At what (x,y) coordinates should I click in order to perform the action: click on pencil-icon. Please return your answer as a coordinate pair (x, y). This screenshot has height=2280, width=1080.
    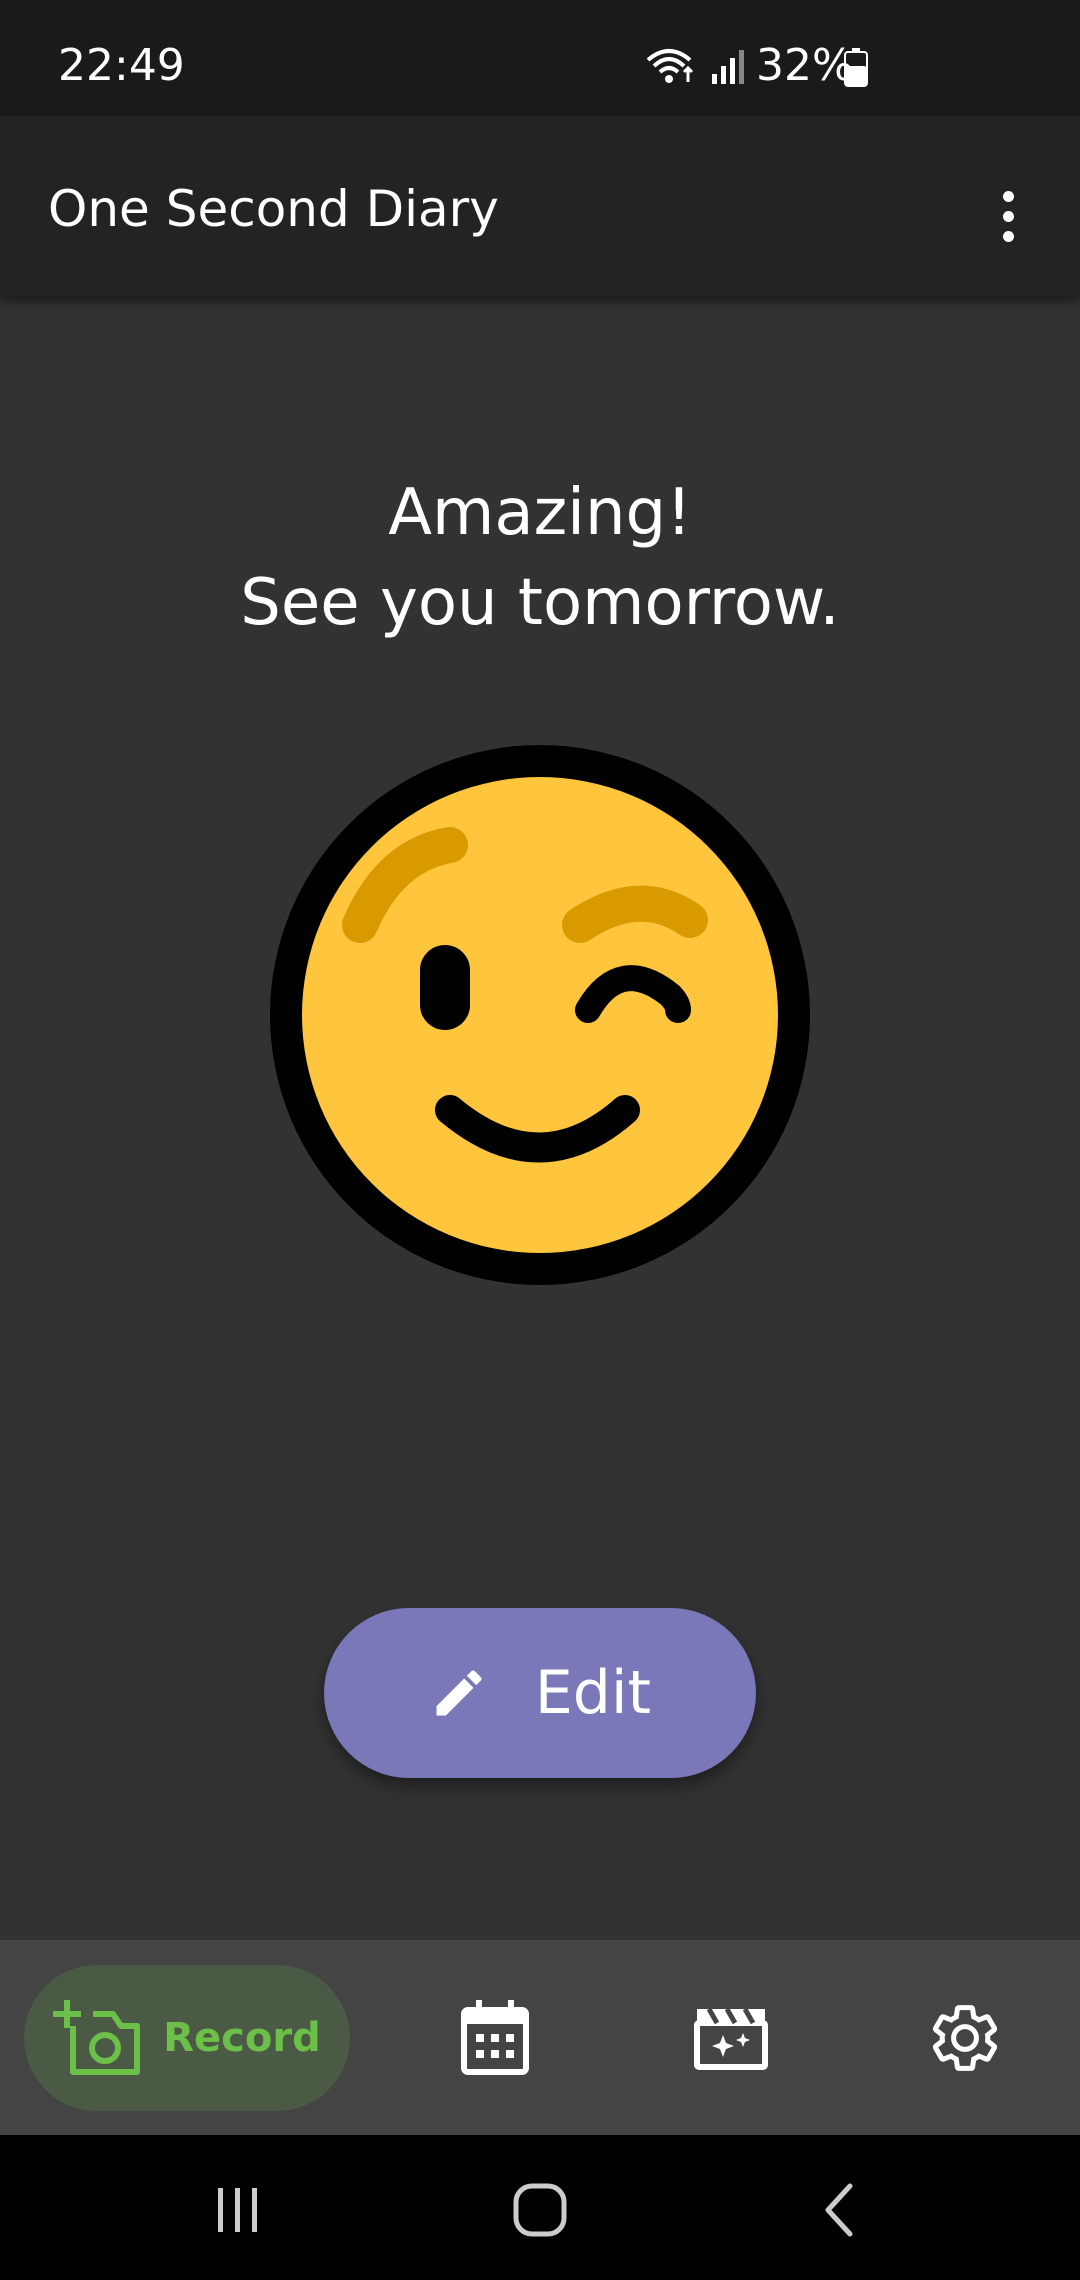
    Looking at the image, I should click on (459, 1693).